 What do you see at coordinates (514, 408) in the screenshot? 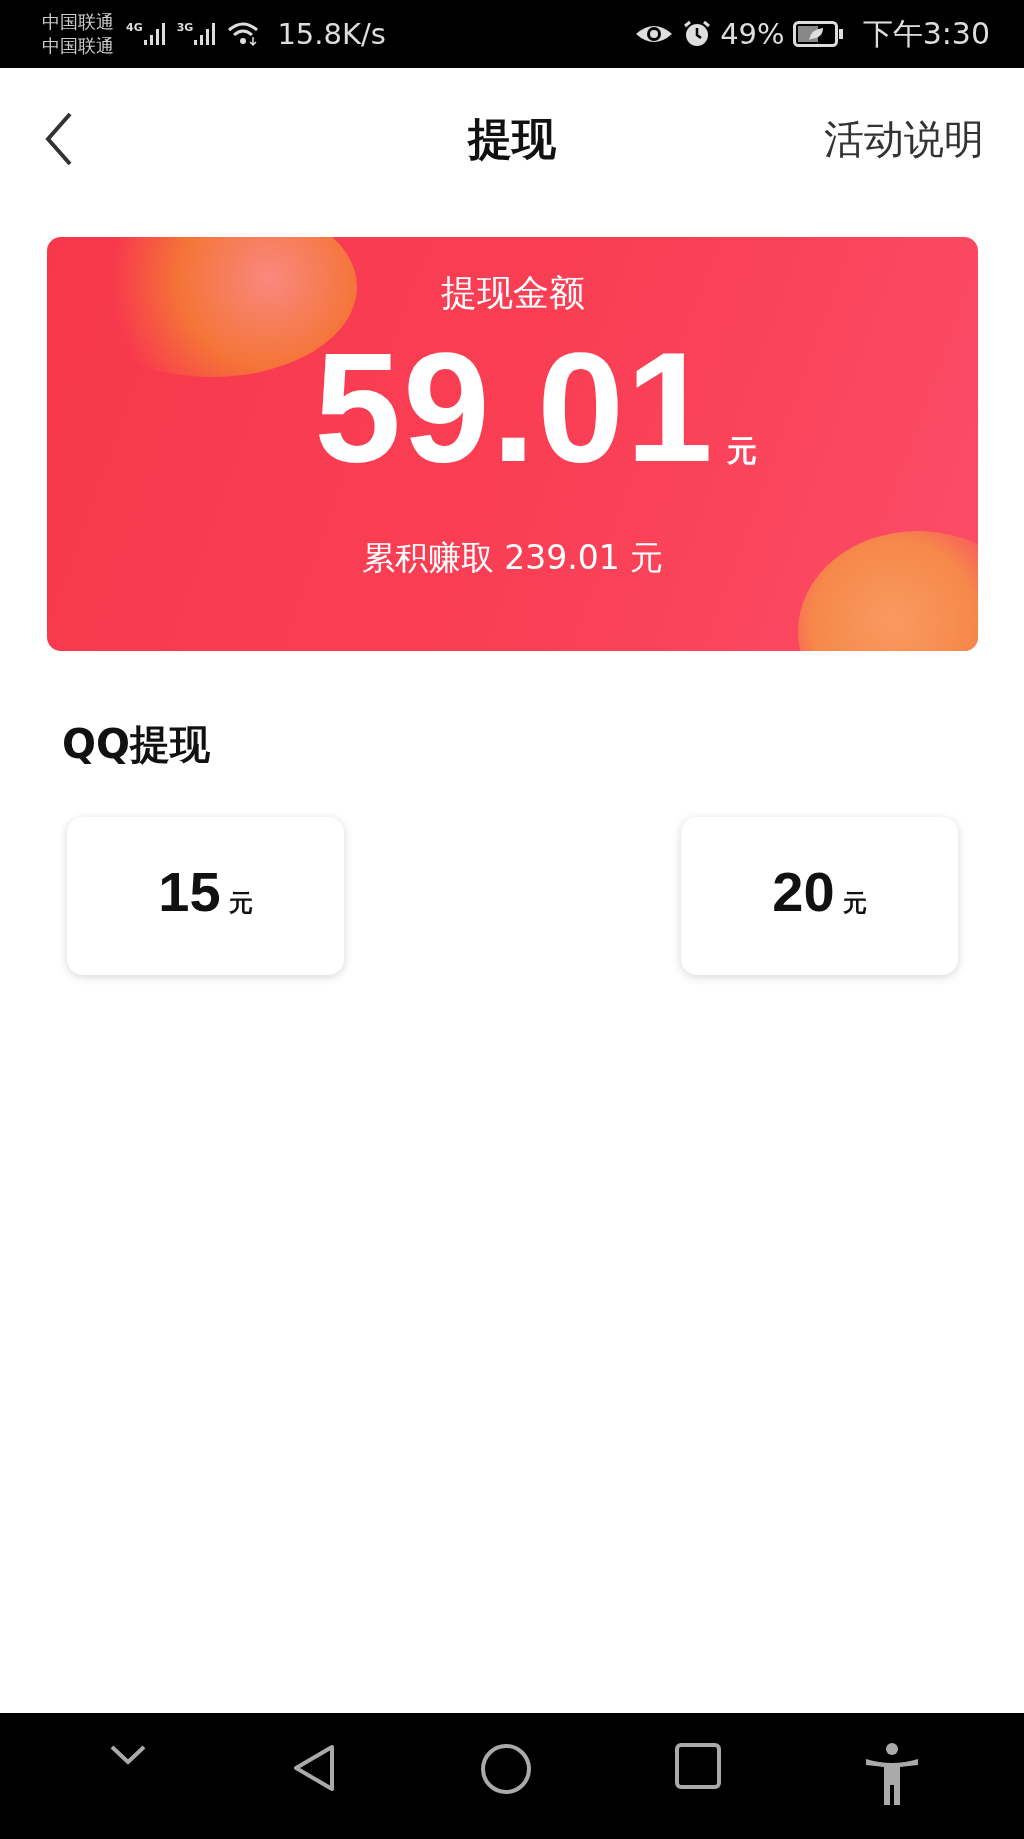
I see `balance-amount: 59.01` at bounding box center [514, 408].